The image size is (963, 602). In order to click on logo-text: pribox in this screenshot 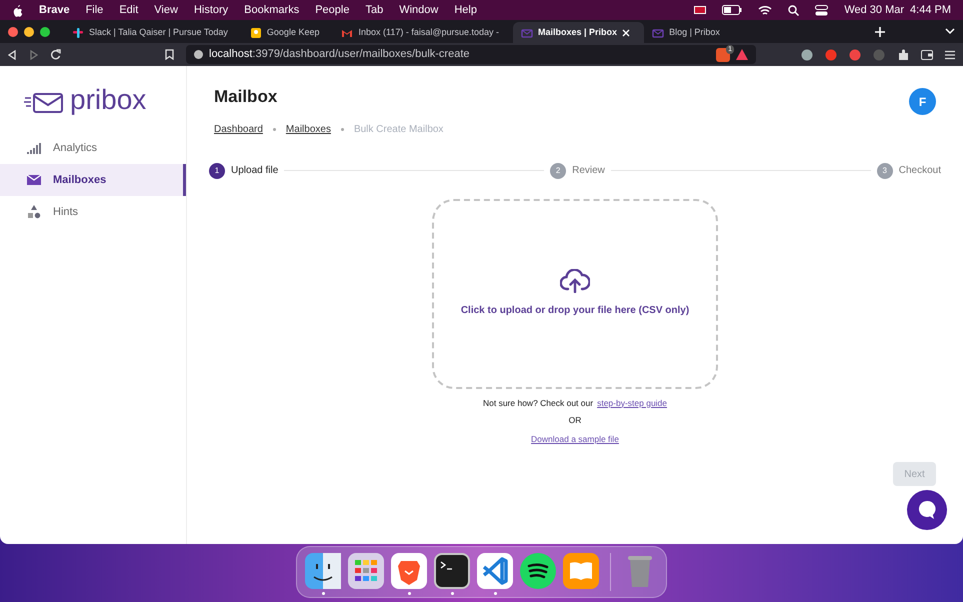, I will do `click(108, 100)`.